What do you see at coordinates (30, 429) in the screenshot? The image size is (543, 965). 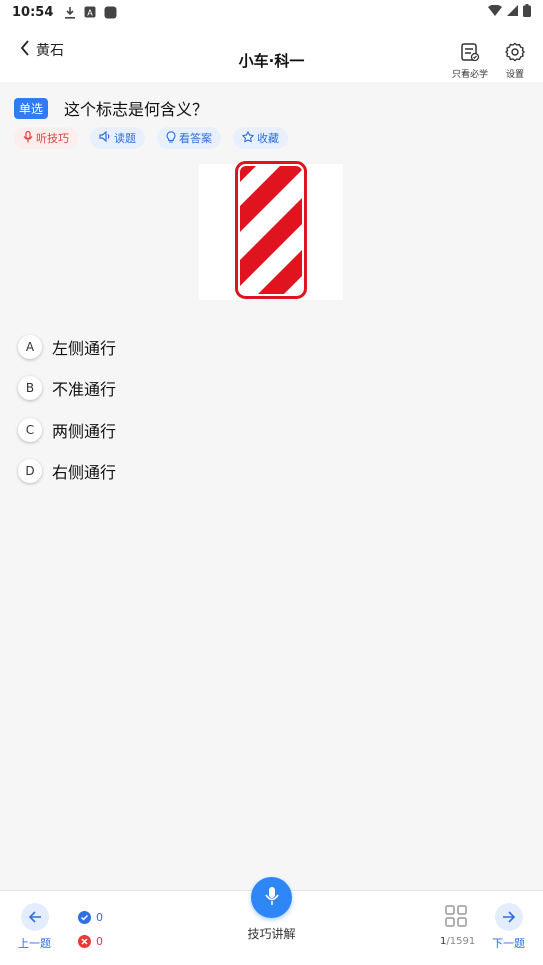 I see `option-letter: C` at bounding box center [30, 429].